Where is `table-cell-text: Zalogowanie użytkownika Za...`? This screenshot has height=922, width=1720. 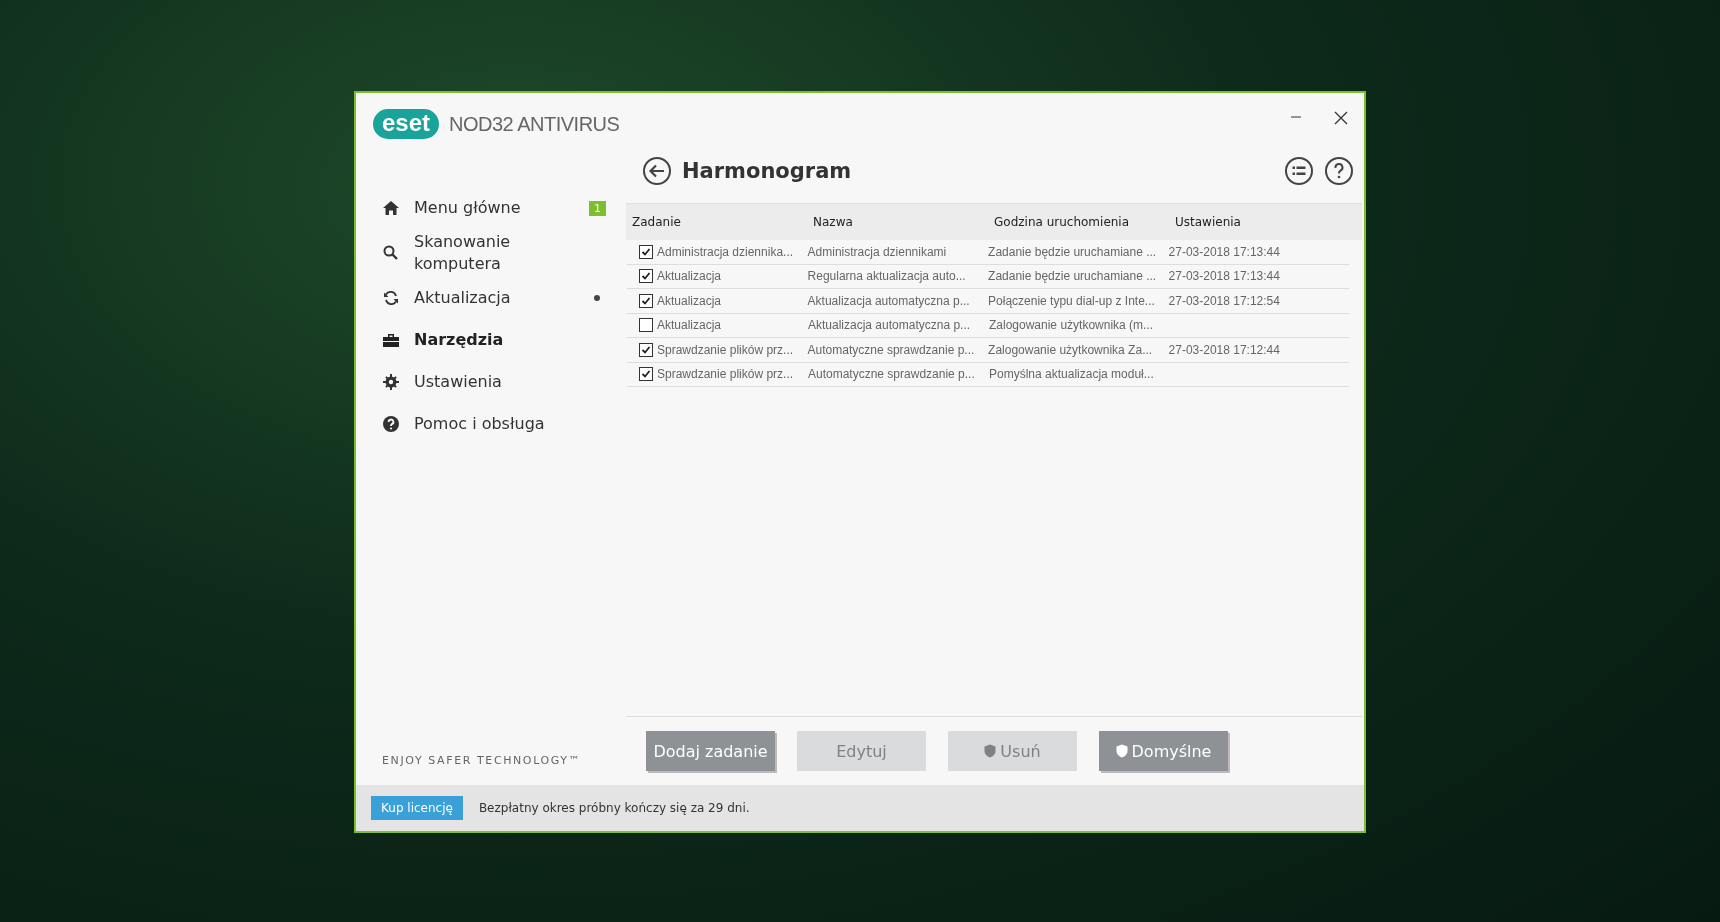
table-cell-text: Zalogowanie użytkownika Za... is located at coordinates (1071, 349).